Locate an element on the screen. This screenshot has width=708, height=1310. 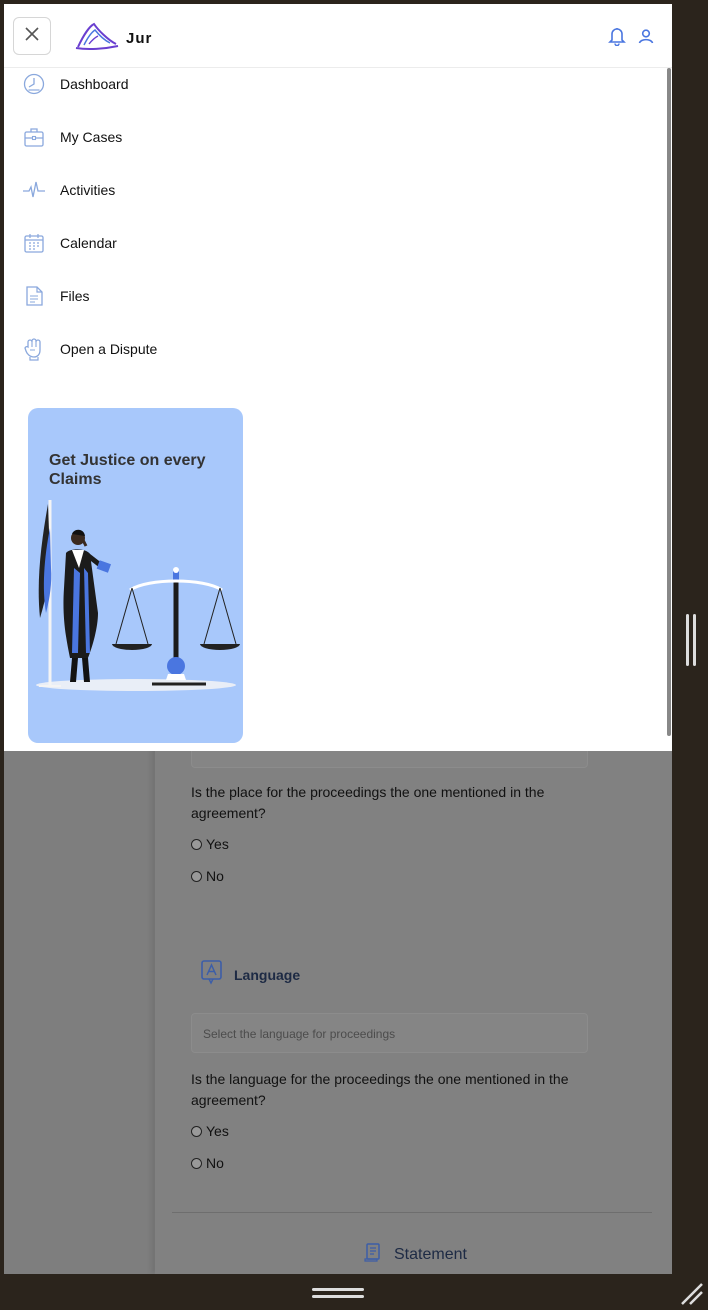
menu-label-my-cases: My Cases is located at coordinates (91, 137).